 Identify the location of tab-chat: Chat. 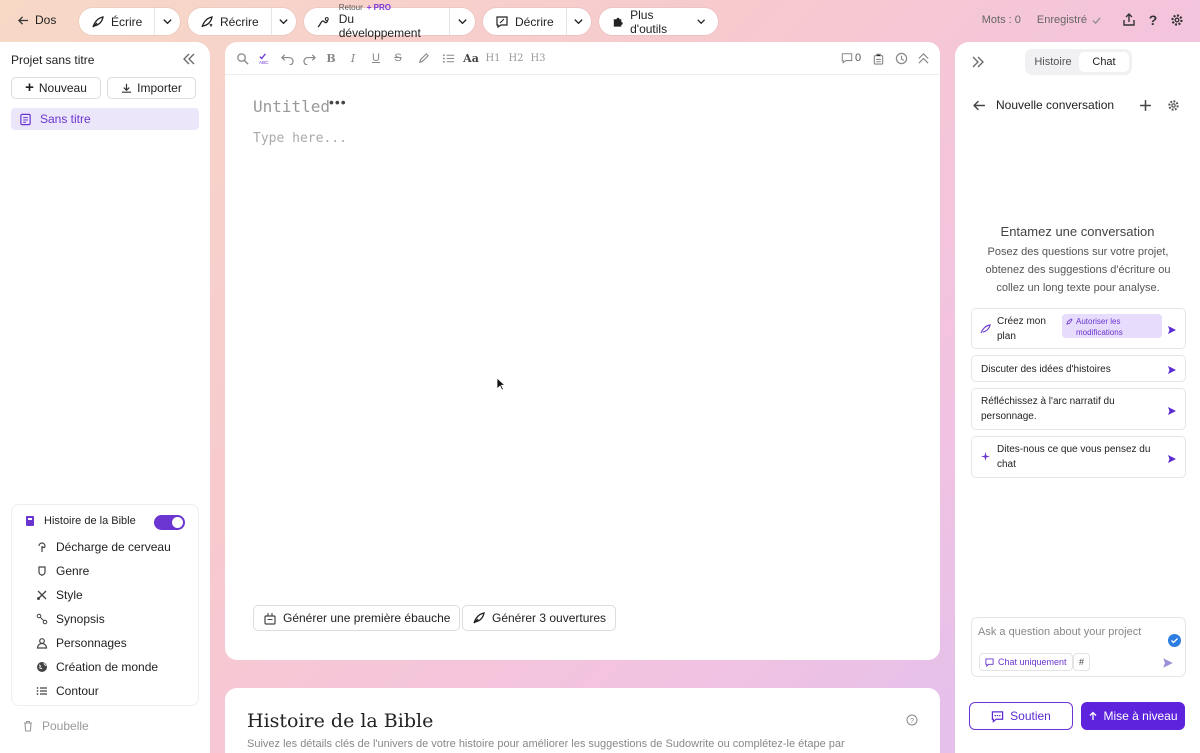
(1104, 62).